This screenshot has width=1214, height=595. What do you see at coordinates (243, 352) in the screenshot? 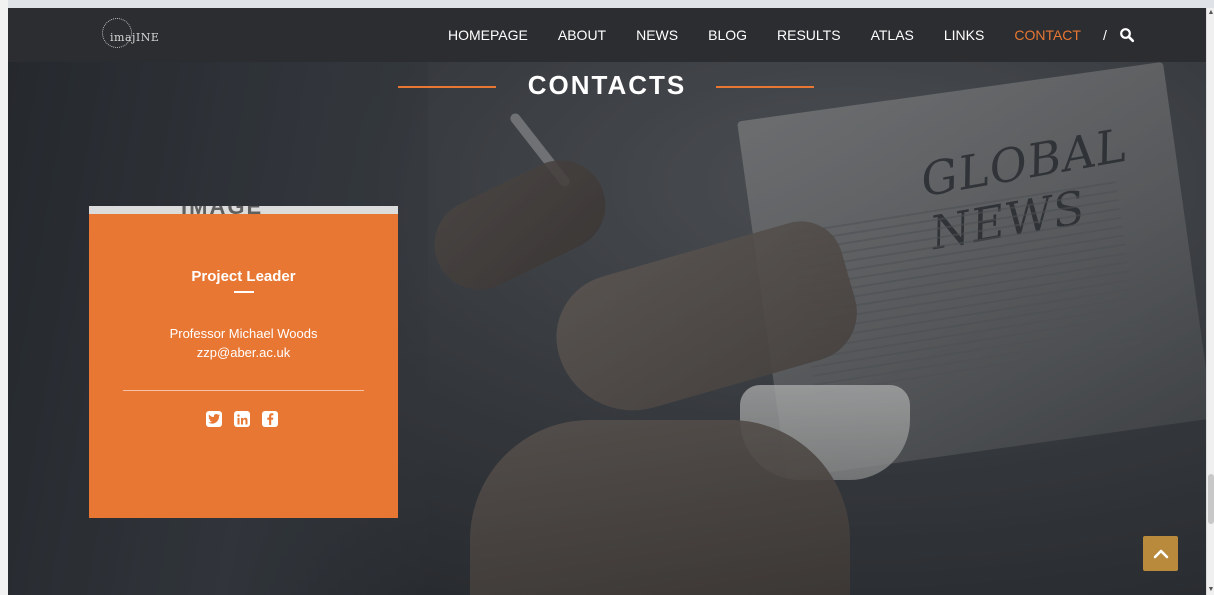
I see `contact-email: zzp@aber.ac.uk` at bounding box center [243, 352].